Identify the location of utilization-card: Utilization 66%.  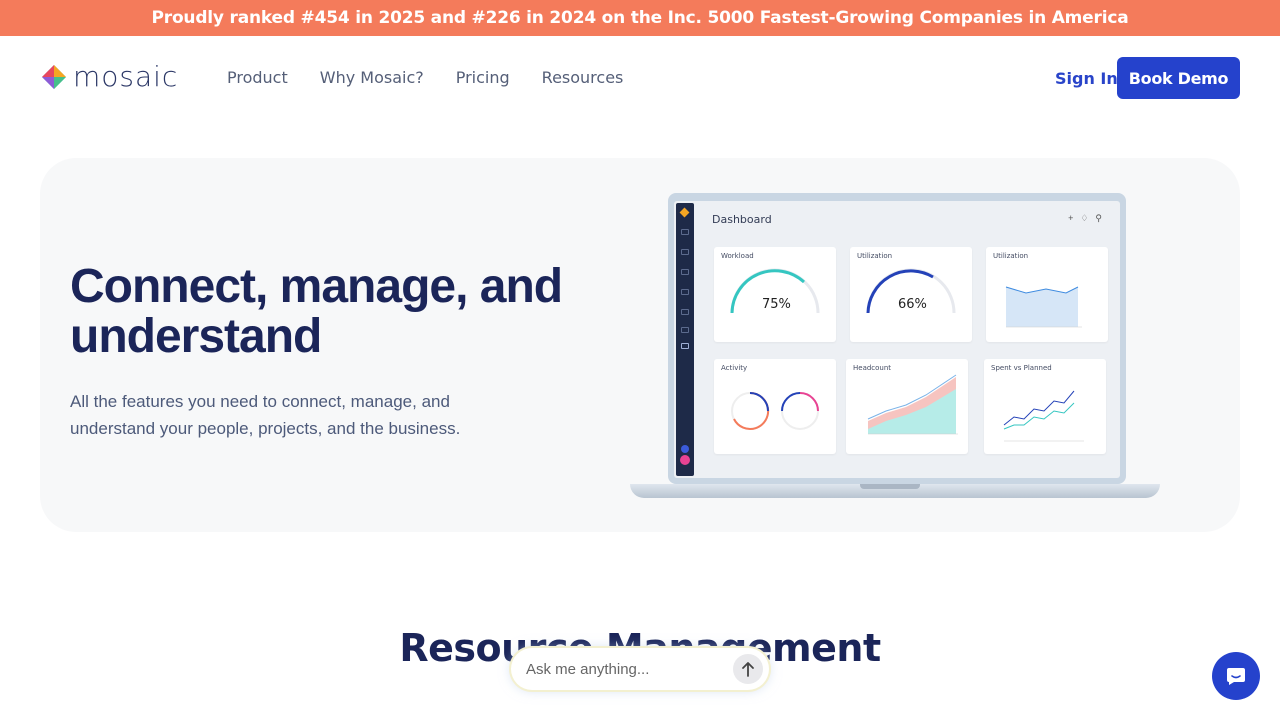
(911, 294).